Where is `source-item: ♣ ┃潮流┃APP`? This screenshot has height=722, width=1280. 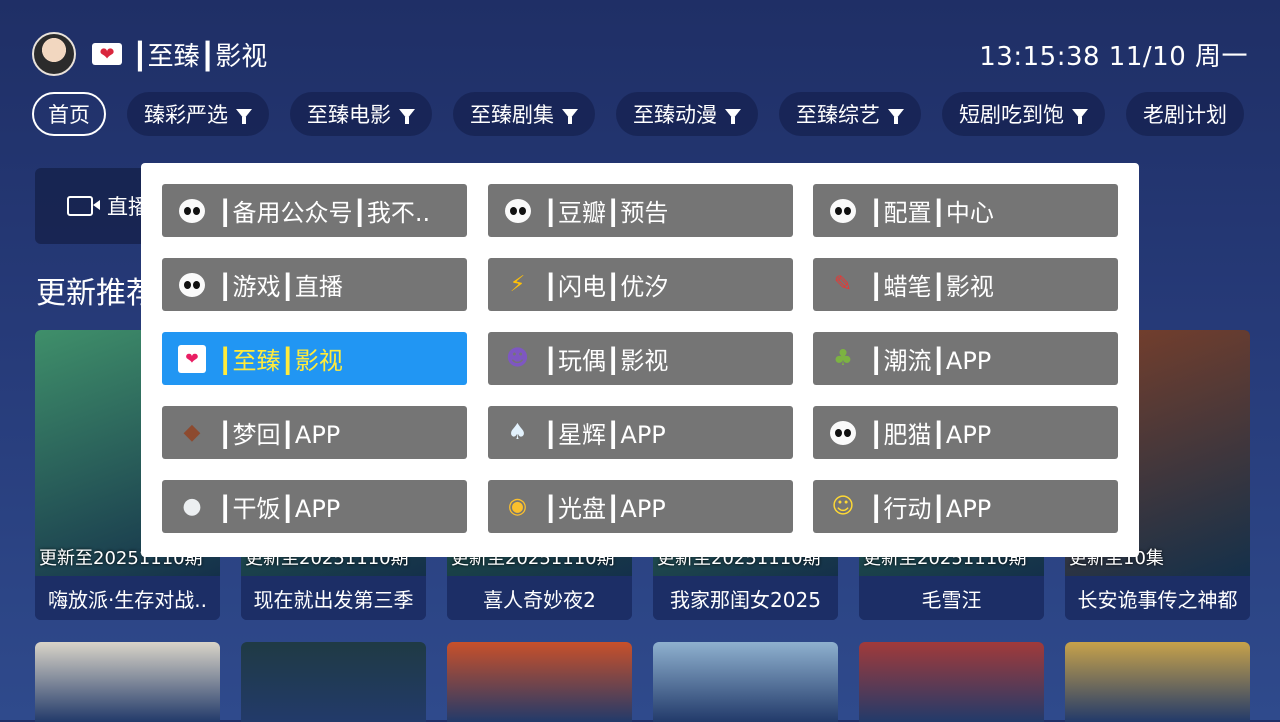 source-item: ♣ ┃潮流┃APP is located at coordinates (965, 358).